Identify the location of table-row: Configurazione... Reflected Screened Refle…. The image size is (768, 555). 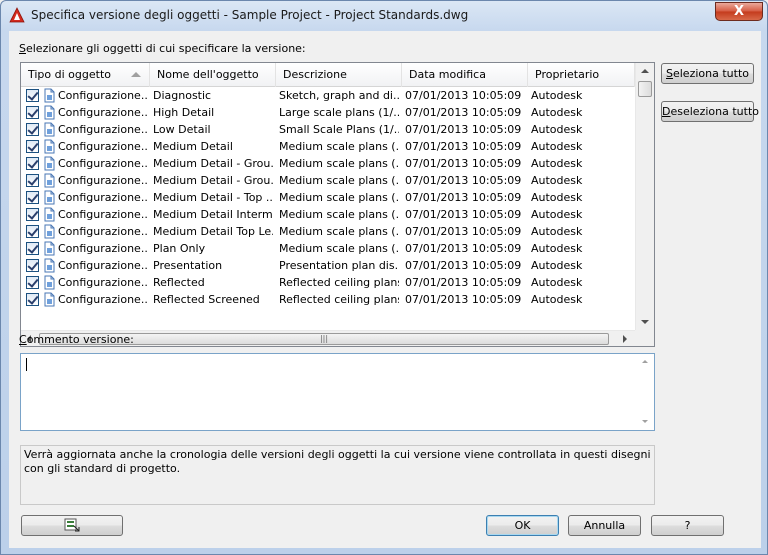
(328, 299).